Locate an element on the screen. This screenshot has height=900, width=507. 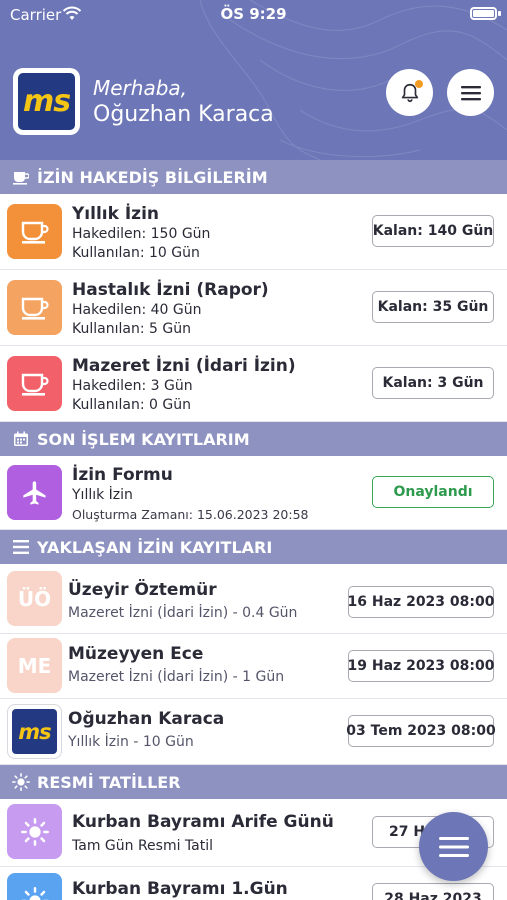
employee-name: Üzeyir Öztemür is located at coordinates (142, 590).